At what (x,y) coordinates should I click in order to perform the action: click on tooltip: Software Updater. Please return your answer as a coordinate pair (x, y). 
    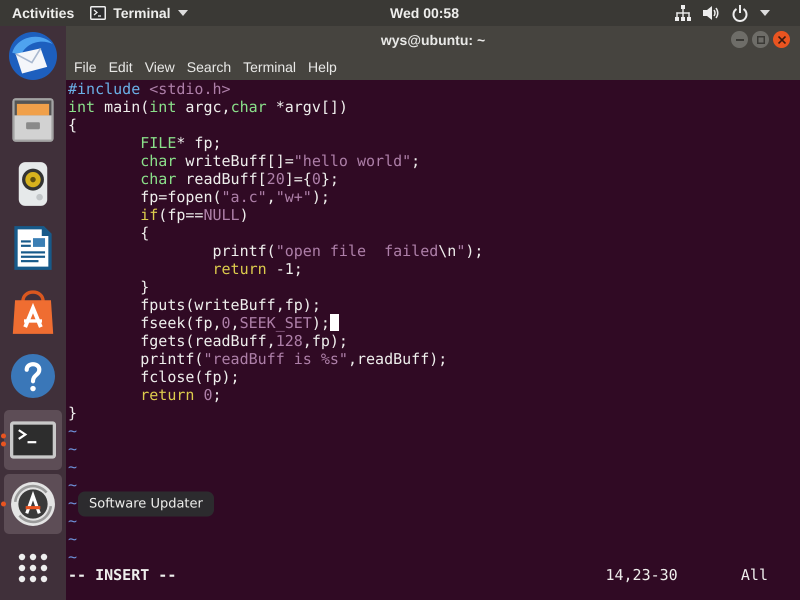
    Looking at the image, I should click on (146, 504).